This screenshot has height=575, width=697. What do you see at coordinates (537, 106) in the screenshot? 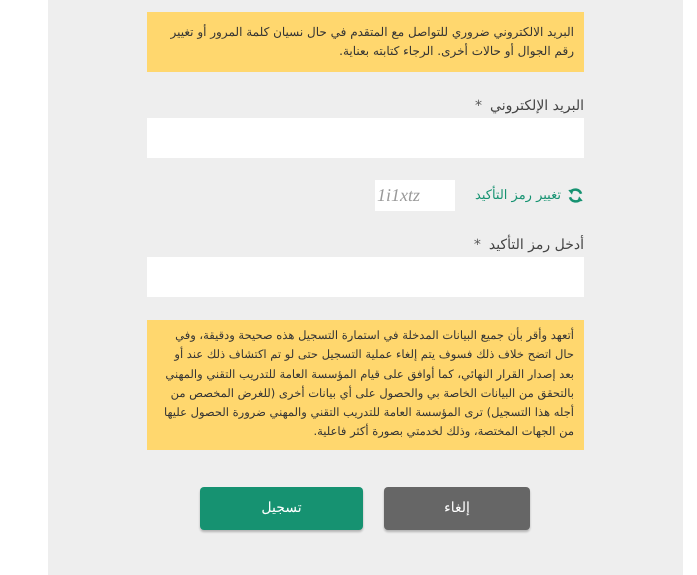
I see `field-label: البريد الإلكتروني` at bounding box center [537, 106].